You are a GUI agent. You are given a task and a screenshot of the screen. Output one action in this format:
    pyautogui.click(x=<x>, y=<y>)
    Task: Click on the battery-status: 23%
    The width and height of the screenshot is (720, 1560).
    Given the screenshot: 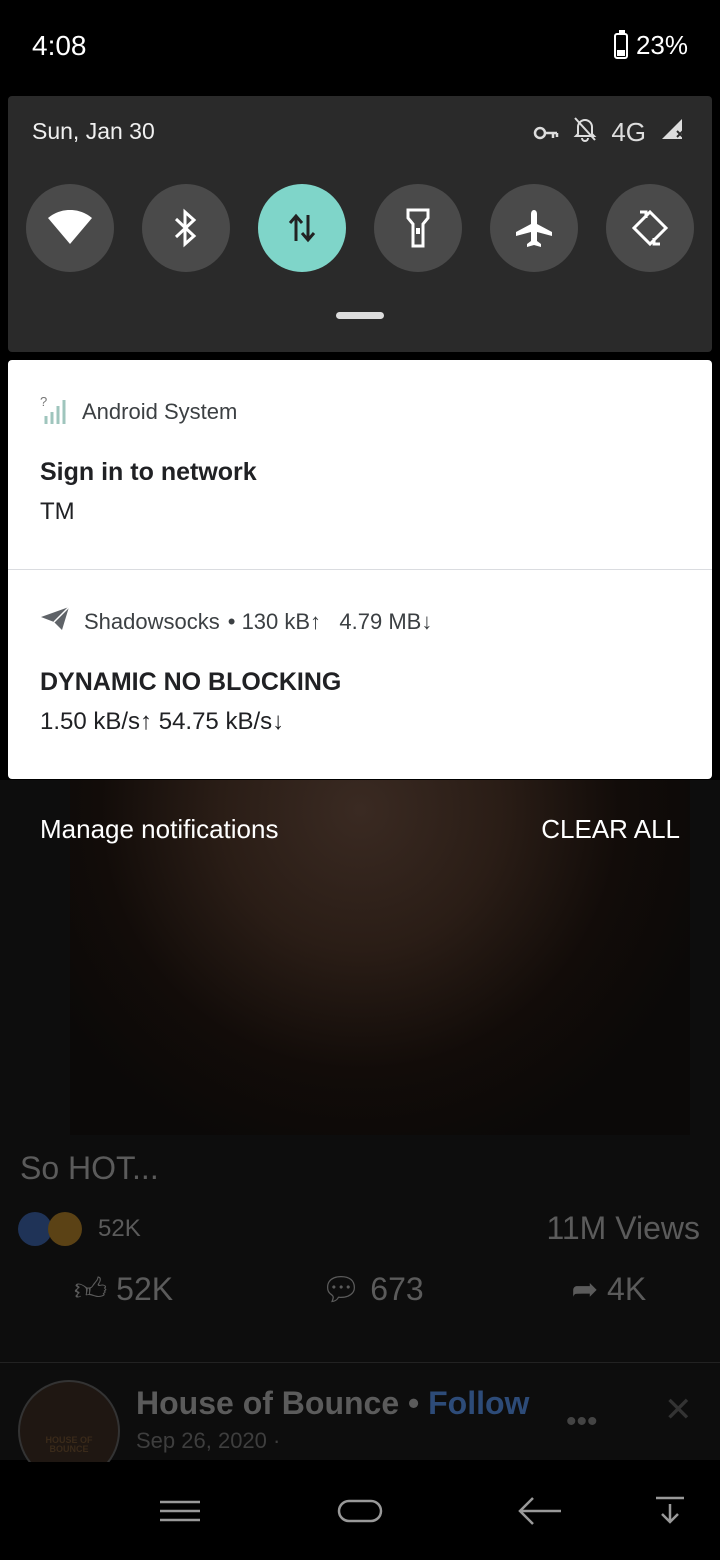 What is the action you would take?
    pyautogui.click(x=650, y=45)
    